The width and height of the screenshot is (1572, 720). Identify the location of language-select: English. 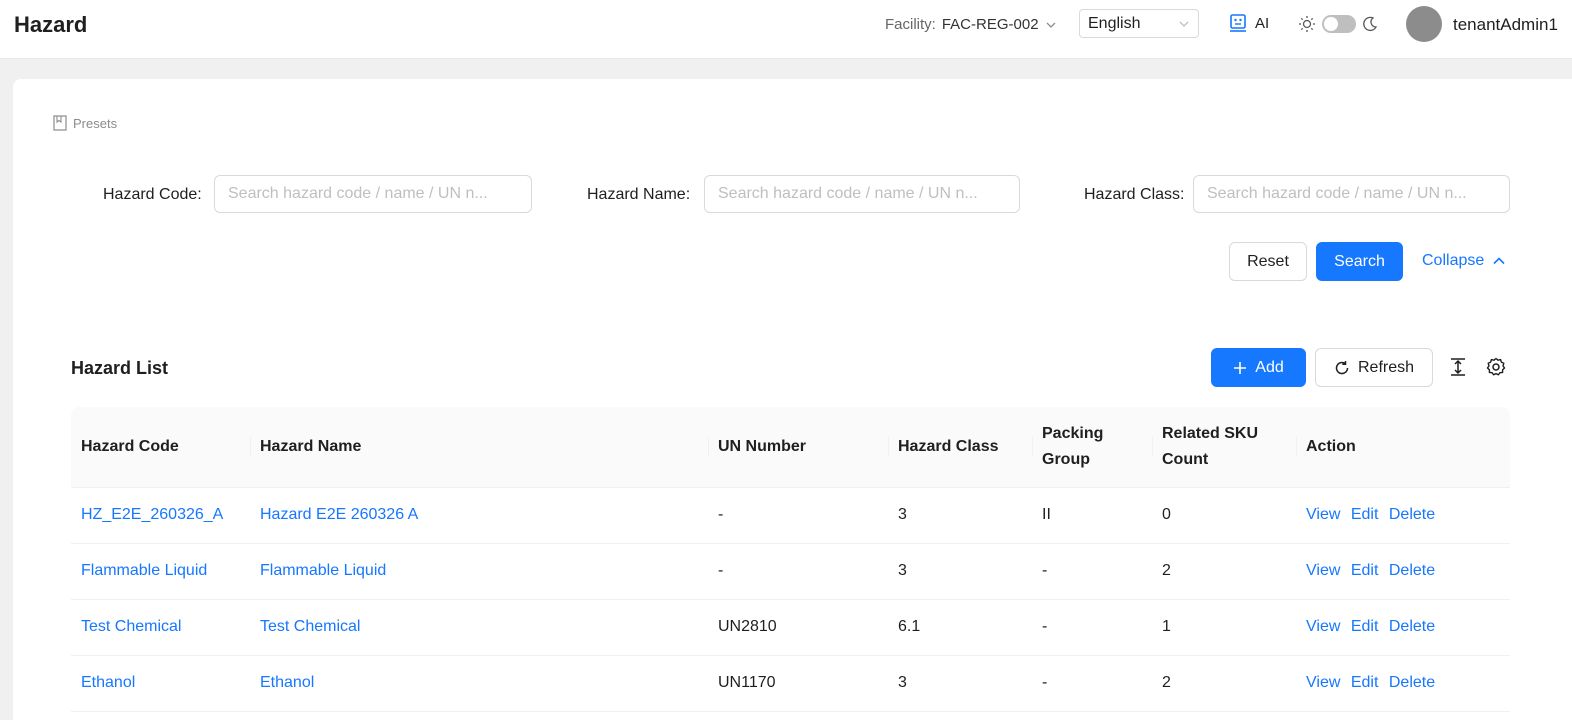
(1139, 23).